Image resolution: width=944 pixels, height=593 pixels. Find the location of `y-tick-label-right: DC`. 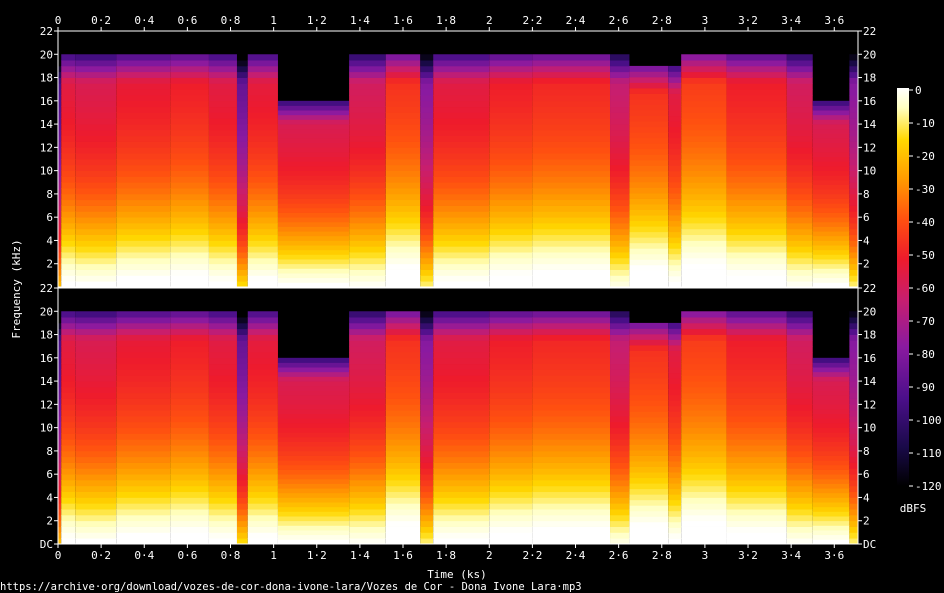

y-tick-label-right: DC is located at coordinates (869, 544).